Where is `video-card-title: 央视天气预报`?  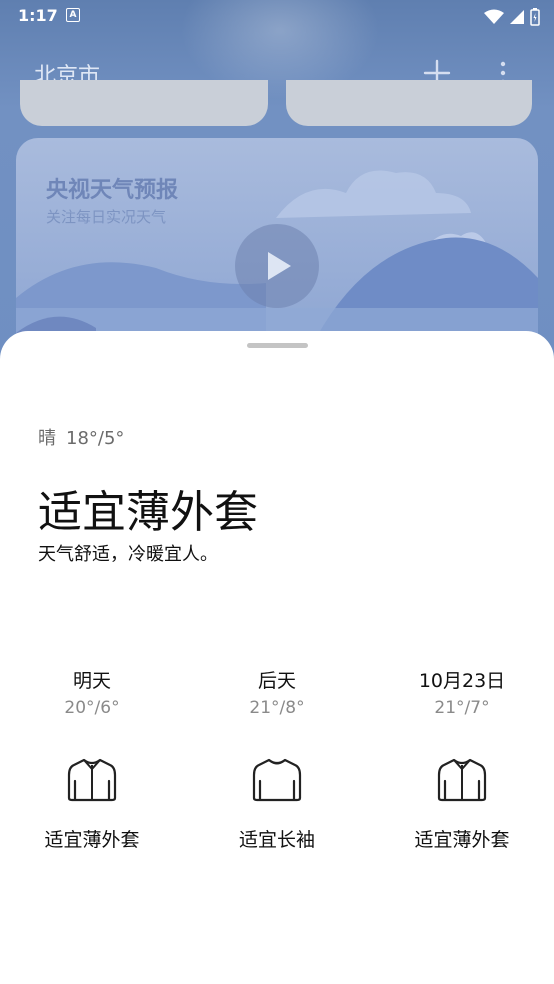 video-card-title: 央视天气预报 is located at coordinates (112, 190).